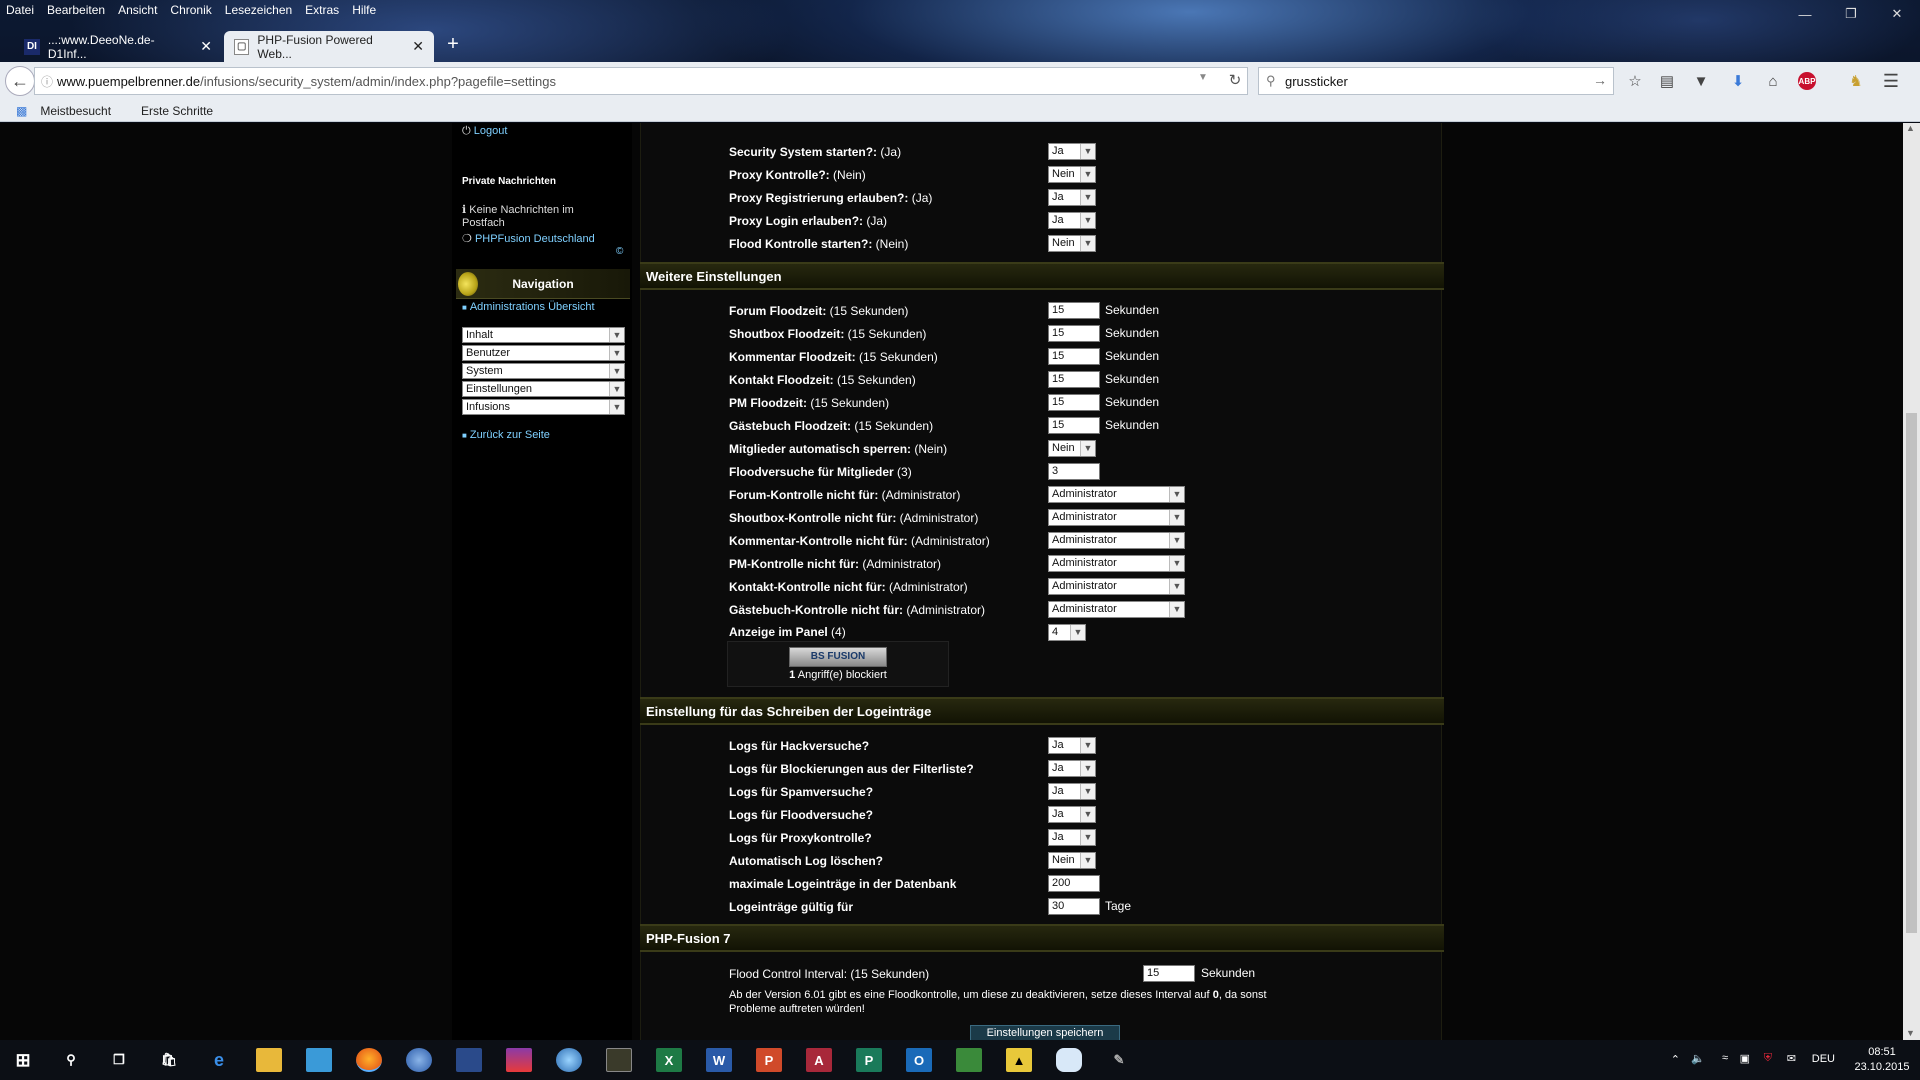  I want to click on forum-flood-input: 15, so click(1074, 310).